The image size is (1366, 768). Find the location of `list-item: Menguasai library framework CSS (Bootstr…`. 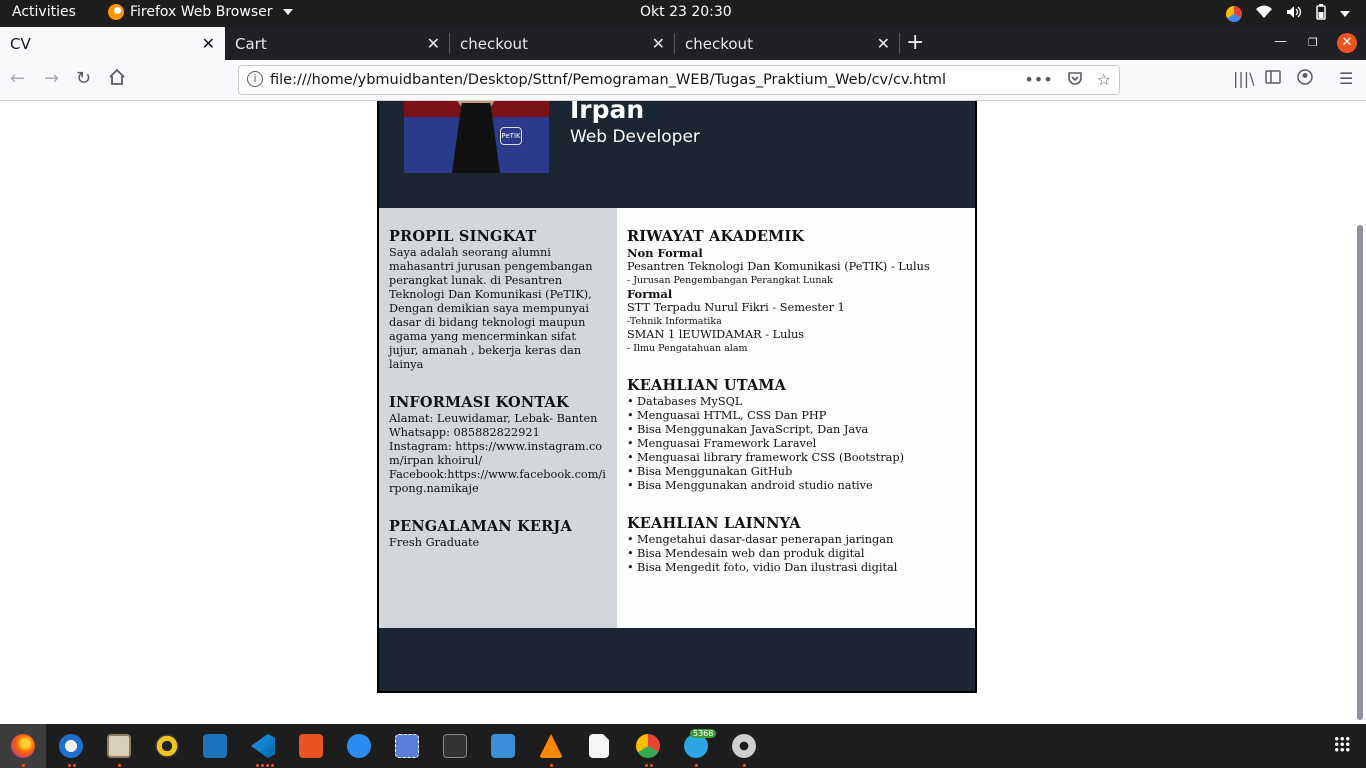

list-item: Menguasai library framework CSS (Bootstr… is located at coordinates (796, 458).